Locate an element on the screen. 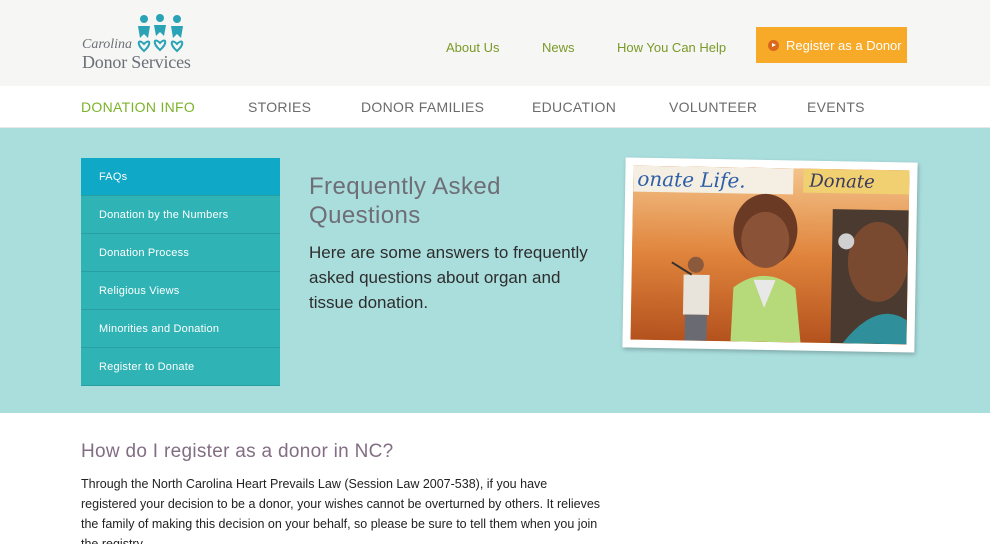 The image size is (990, 544). side-nav-minorities-donation: Minorities and Donation is located at coordinates (180, 329).